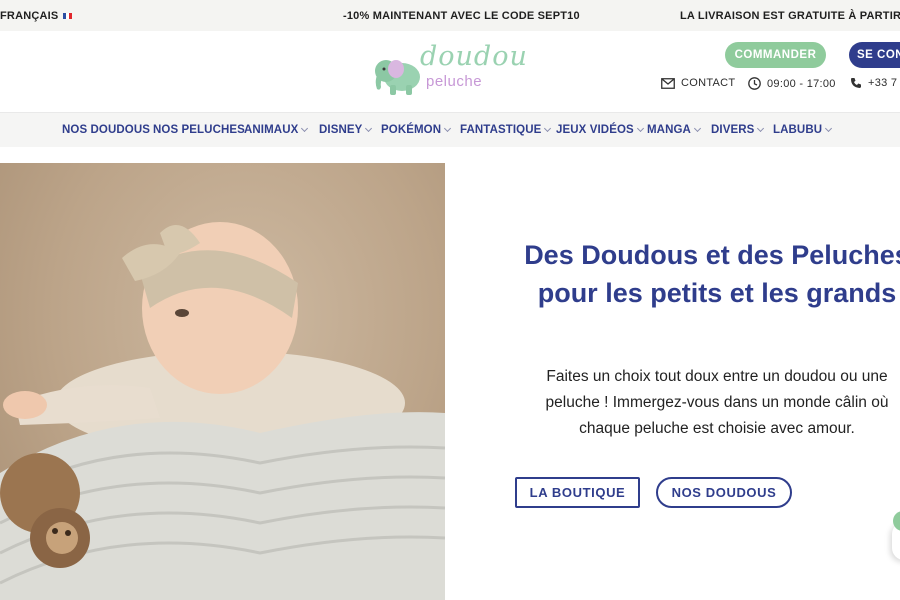  Describe the element at coordinates (668, 83) in the screenshot. I see `envelope-icon` at that location.